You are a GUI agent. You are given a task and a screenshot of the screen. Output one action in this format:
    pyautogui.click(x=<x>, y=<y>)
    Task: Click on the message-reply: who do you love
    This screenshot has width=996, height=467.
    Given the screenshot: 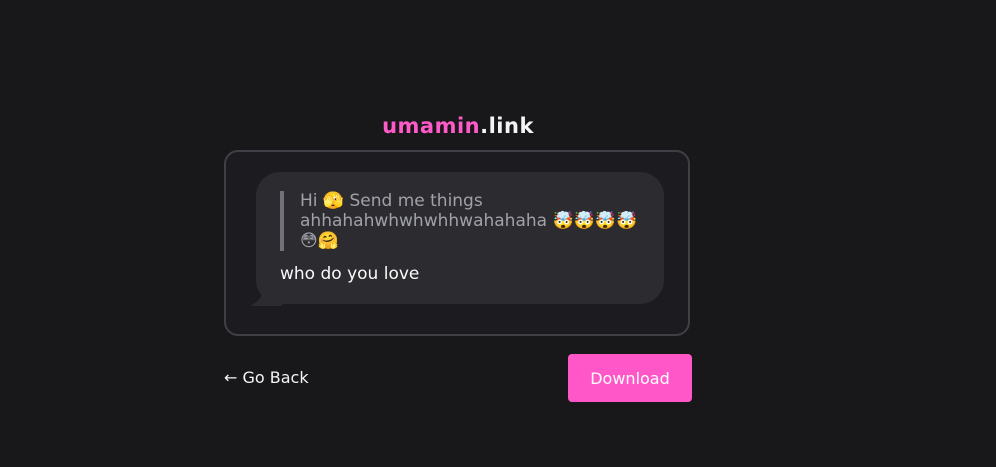 What is the action you would take?
    pyautogui.click(x=350, y=274)
    